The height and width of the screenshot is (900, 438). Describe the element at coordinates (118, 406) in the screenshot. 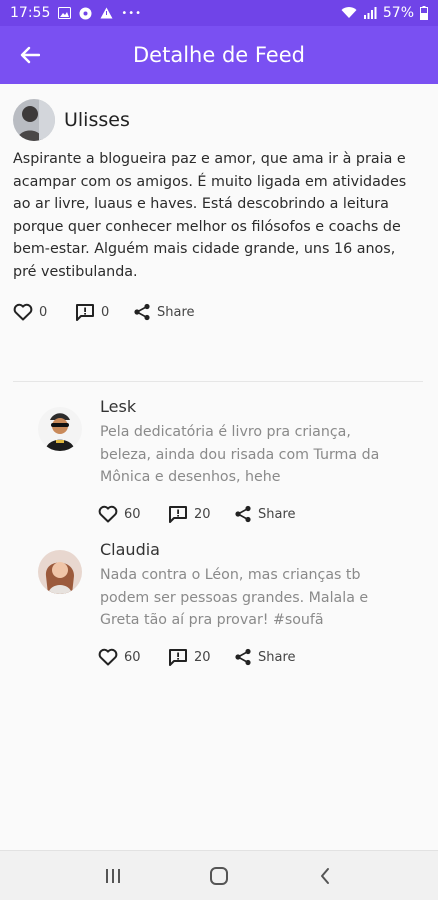

I see `comment-author: Lesk` at that location.